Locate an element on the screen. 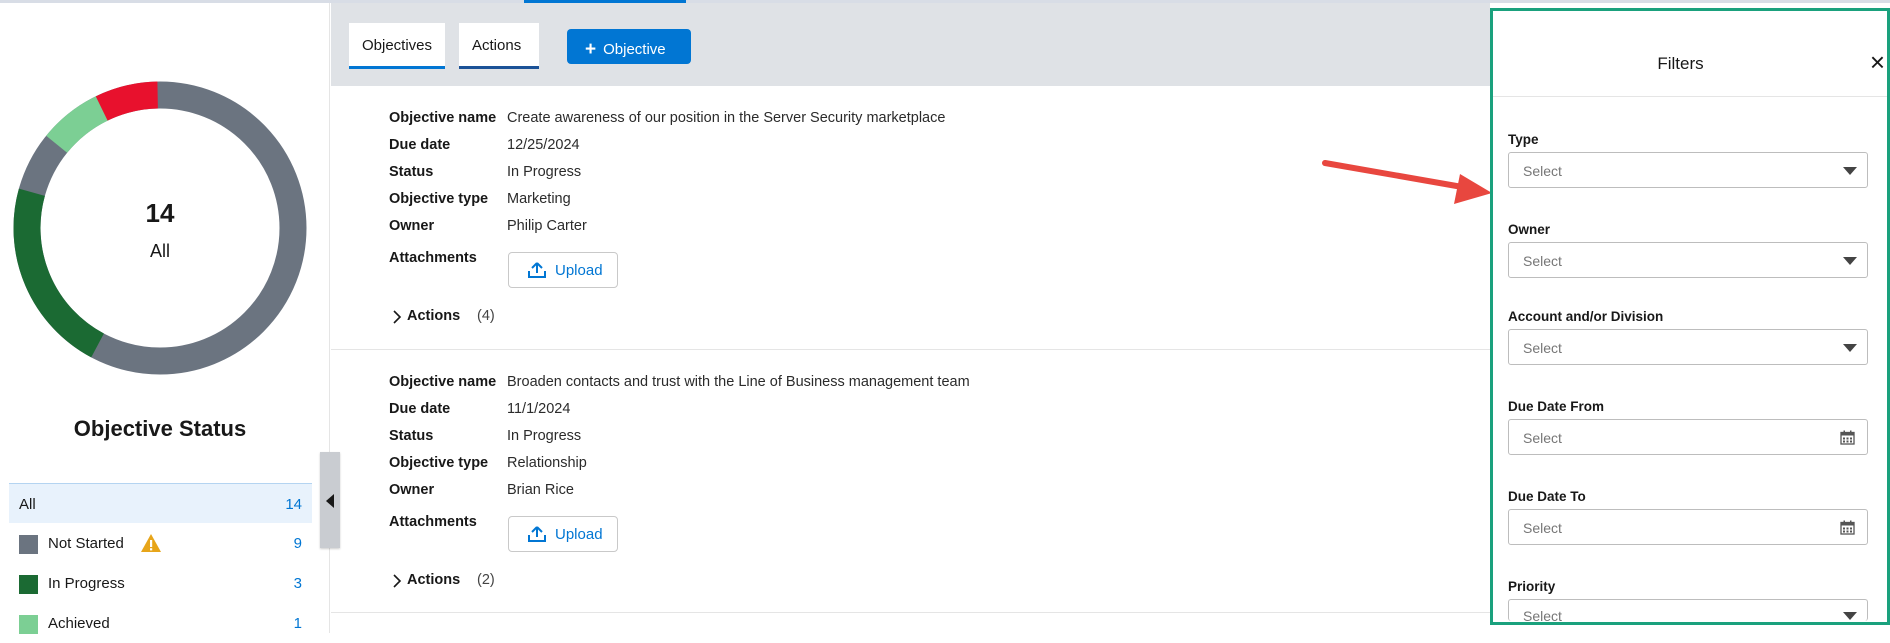  close-icon: × is located at coordinates (1877, 62).